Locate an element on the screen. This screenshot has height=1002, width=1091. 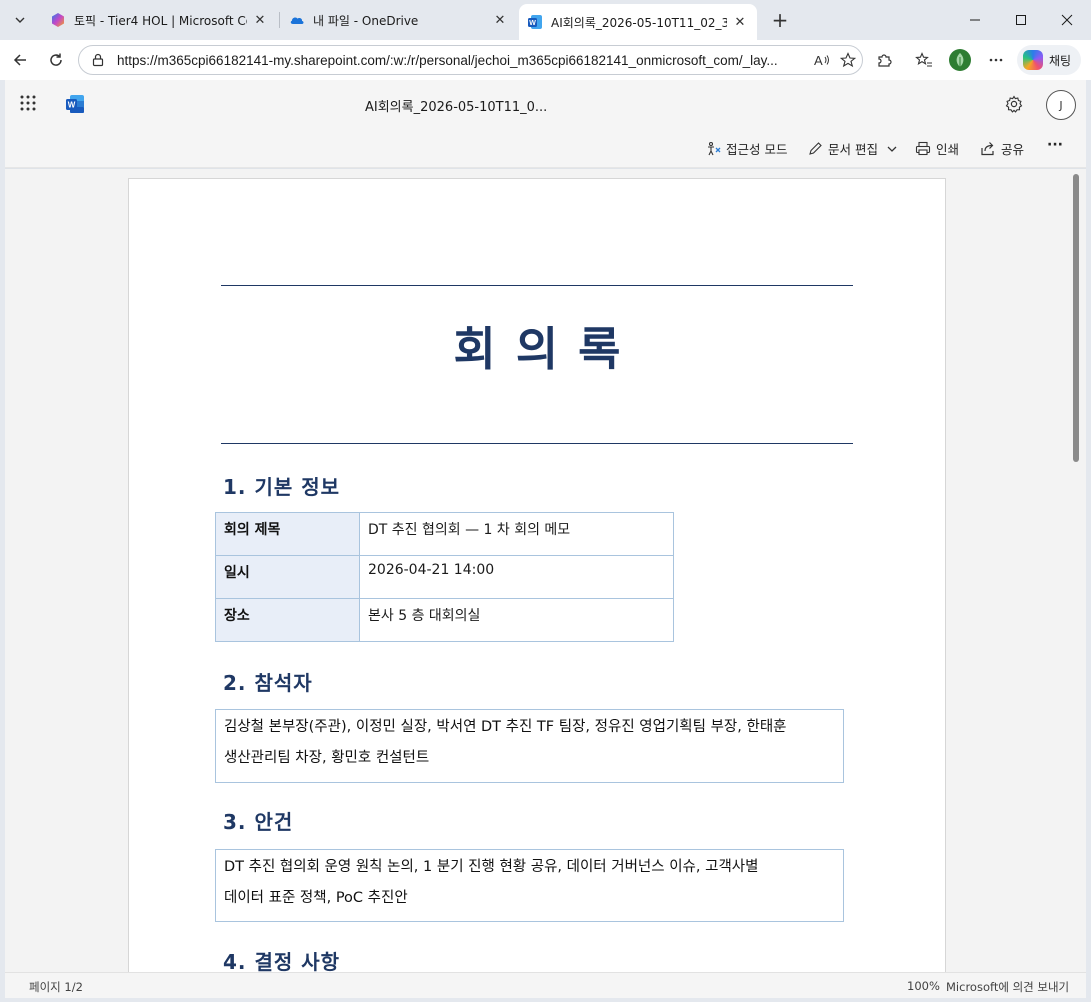
profile-button is located at coordinates (960, 60).